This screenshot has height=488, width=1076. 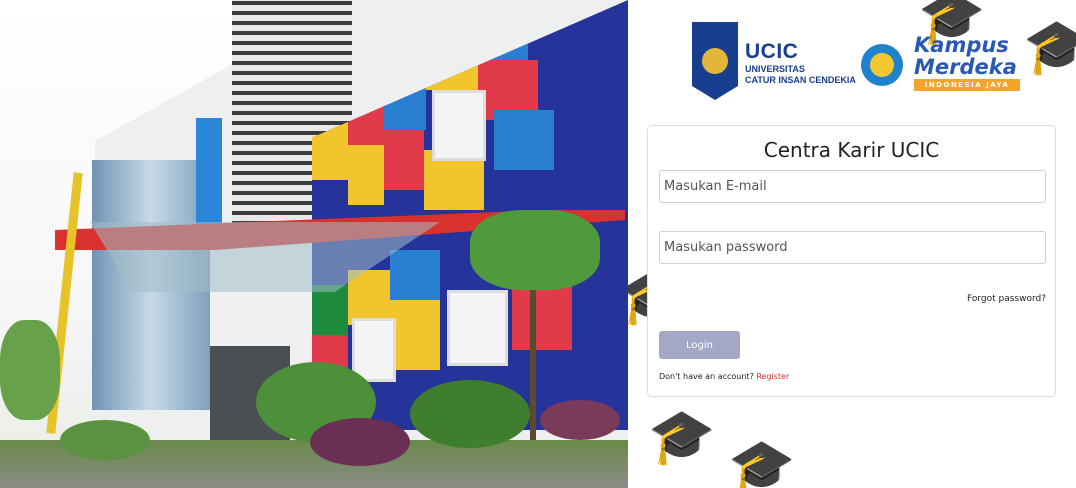 What do you see at coordinates (772, 51) in the screenshot?
I see `ucic-logo-title: UCIC` at bounding box center [772, 51].